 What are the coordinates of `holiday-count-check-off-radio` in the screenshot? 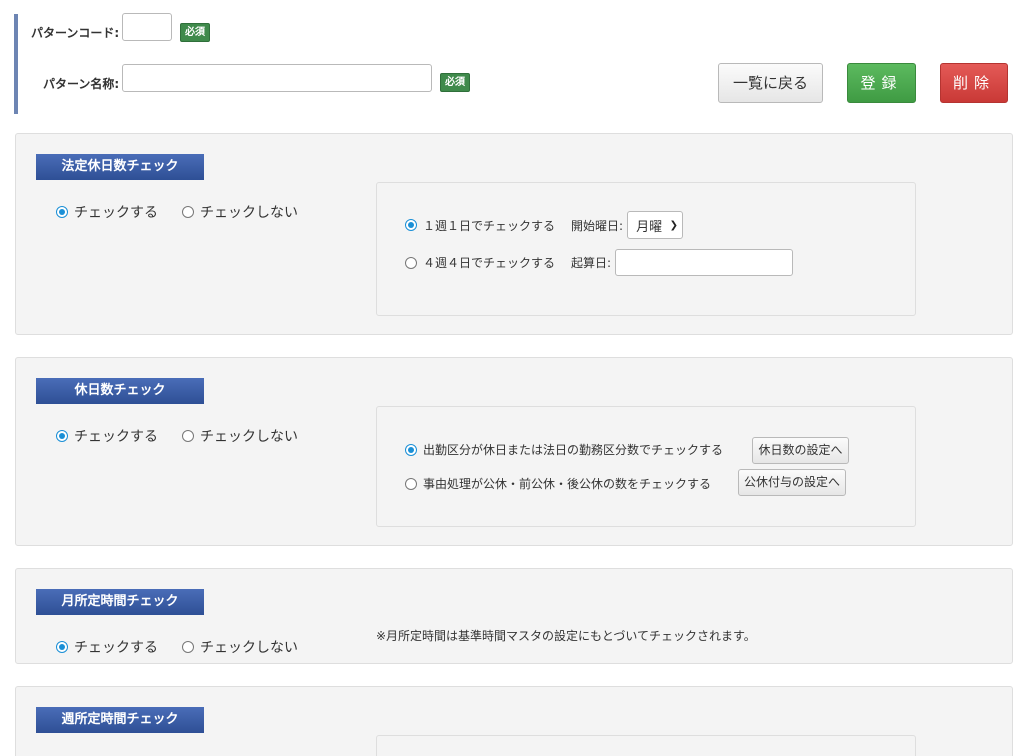 It's located at (188, 436).